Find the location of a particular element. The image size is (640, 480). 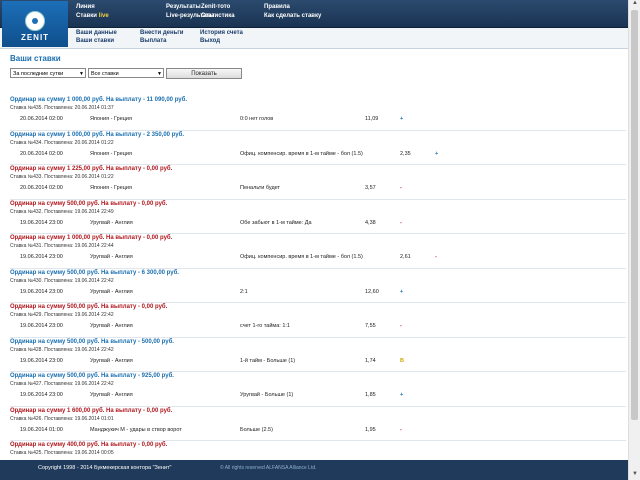

bet-outcome: 1-й тайм - Больше (1) is located at coordinates (268, 360).